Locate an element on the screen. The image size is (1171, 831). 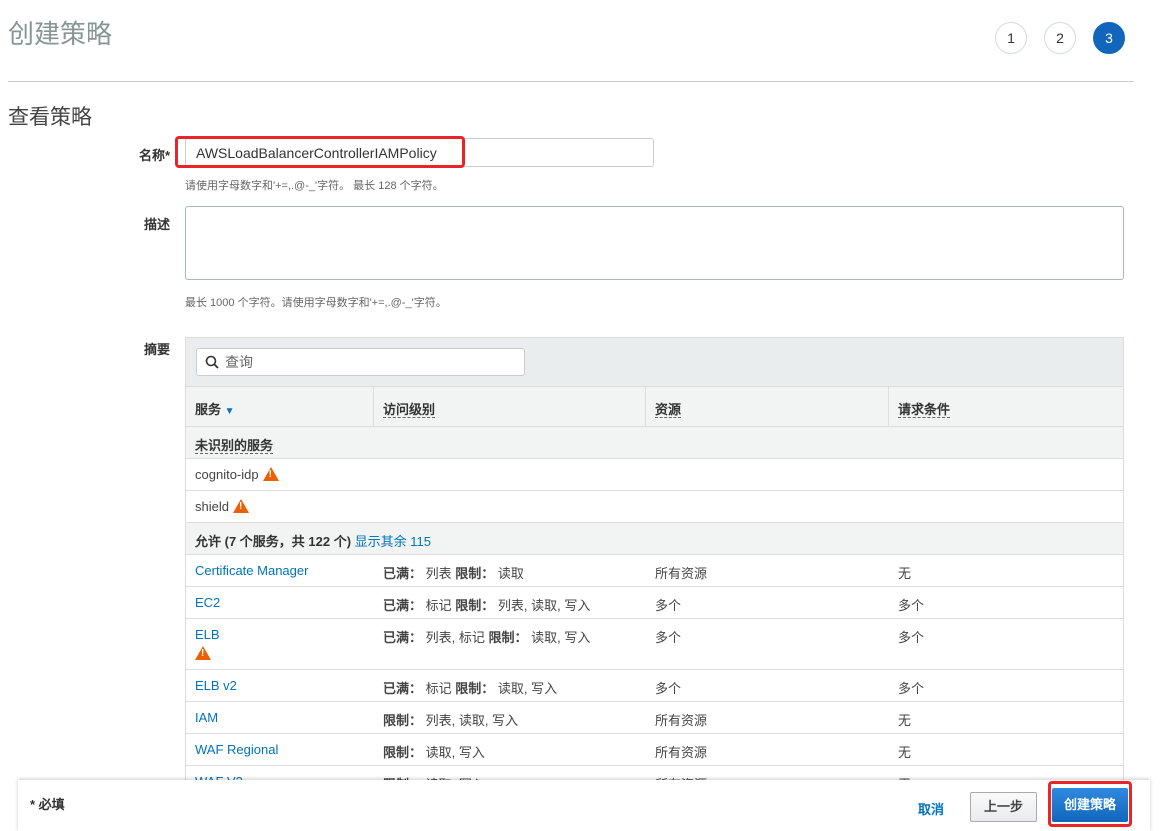
search-input: 查询 is located at coordinates (360, 362).